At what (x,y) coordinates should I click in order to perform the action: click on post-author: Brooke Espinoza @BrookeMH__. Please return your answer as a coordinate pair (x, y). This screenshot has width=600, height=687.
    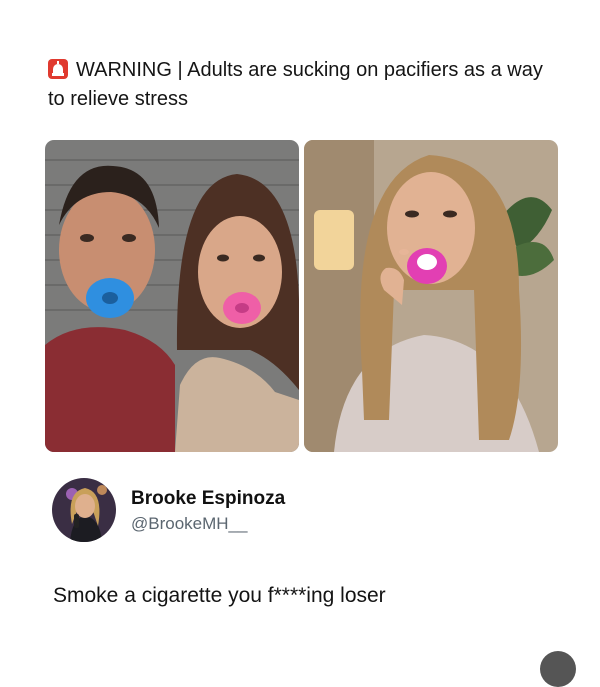
    Looking at the image, I should click on (292, 511).